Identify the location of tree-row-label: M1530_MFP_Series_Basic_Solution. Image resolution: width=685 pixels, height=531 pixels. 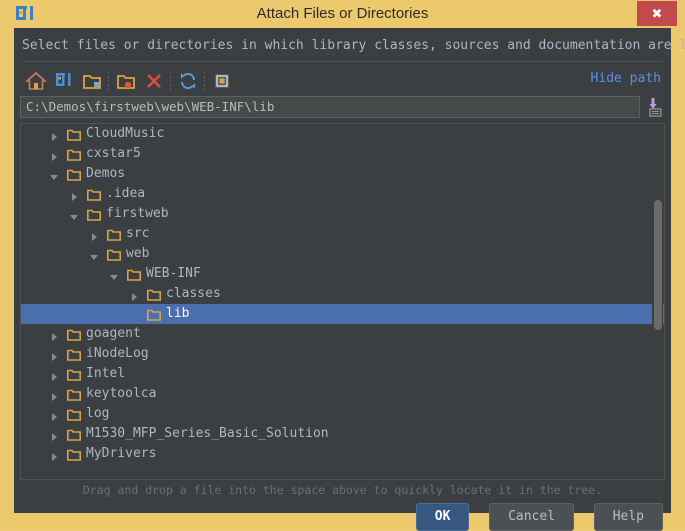
(207, 433).